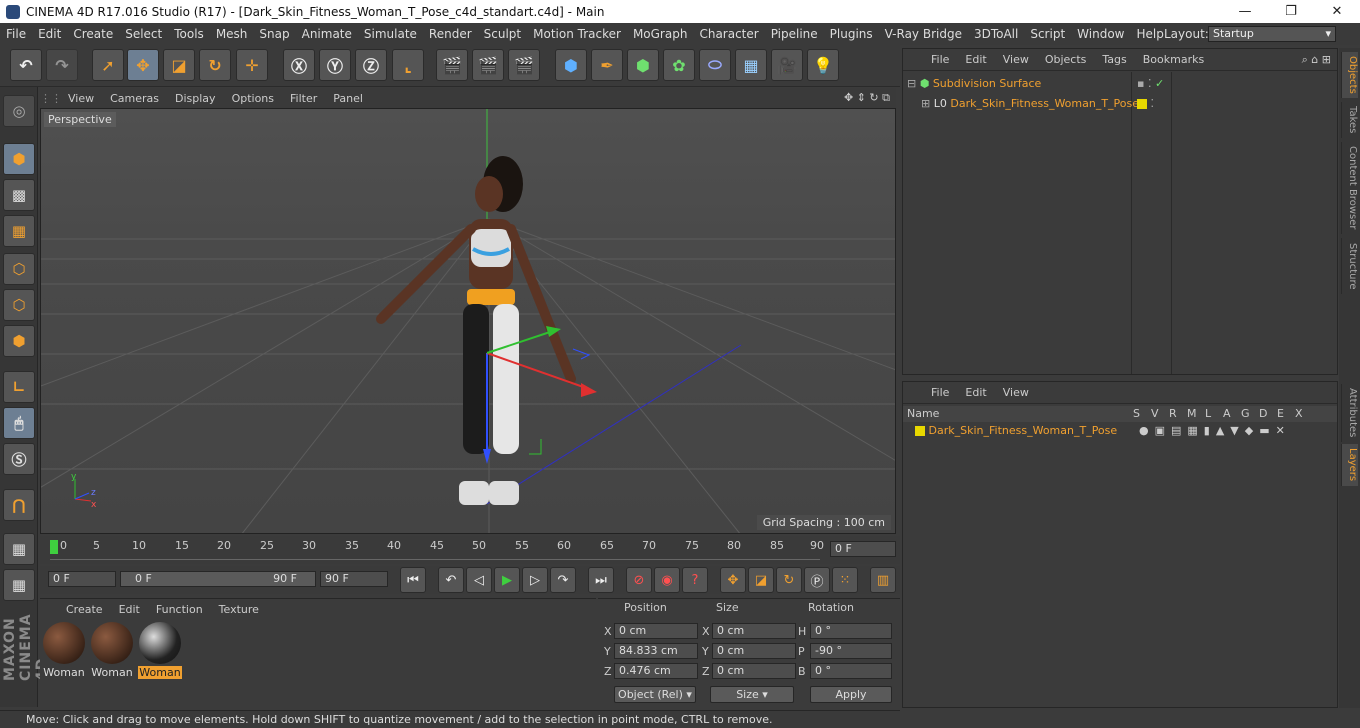 Image resolution: width=1360 pixels, height=728 pixels. I want to click on viewport-menu-options: Options, so click(253, 98).